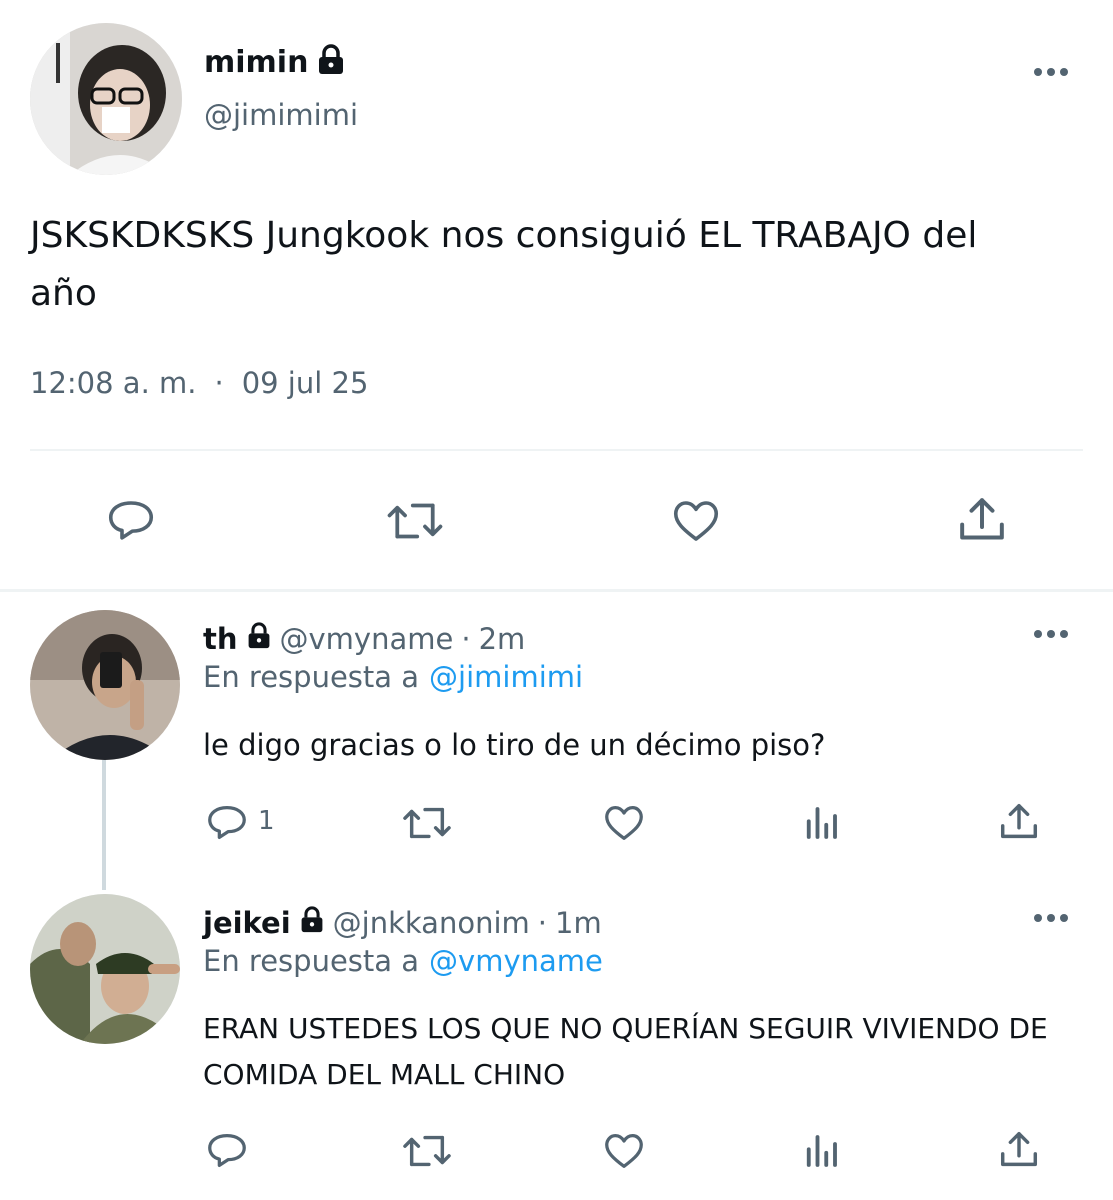 This screenshot has height=1200, width=1113. I want to click on tweet-text-line: año, so click(63, 293).